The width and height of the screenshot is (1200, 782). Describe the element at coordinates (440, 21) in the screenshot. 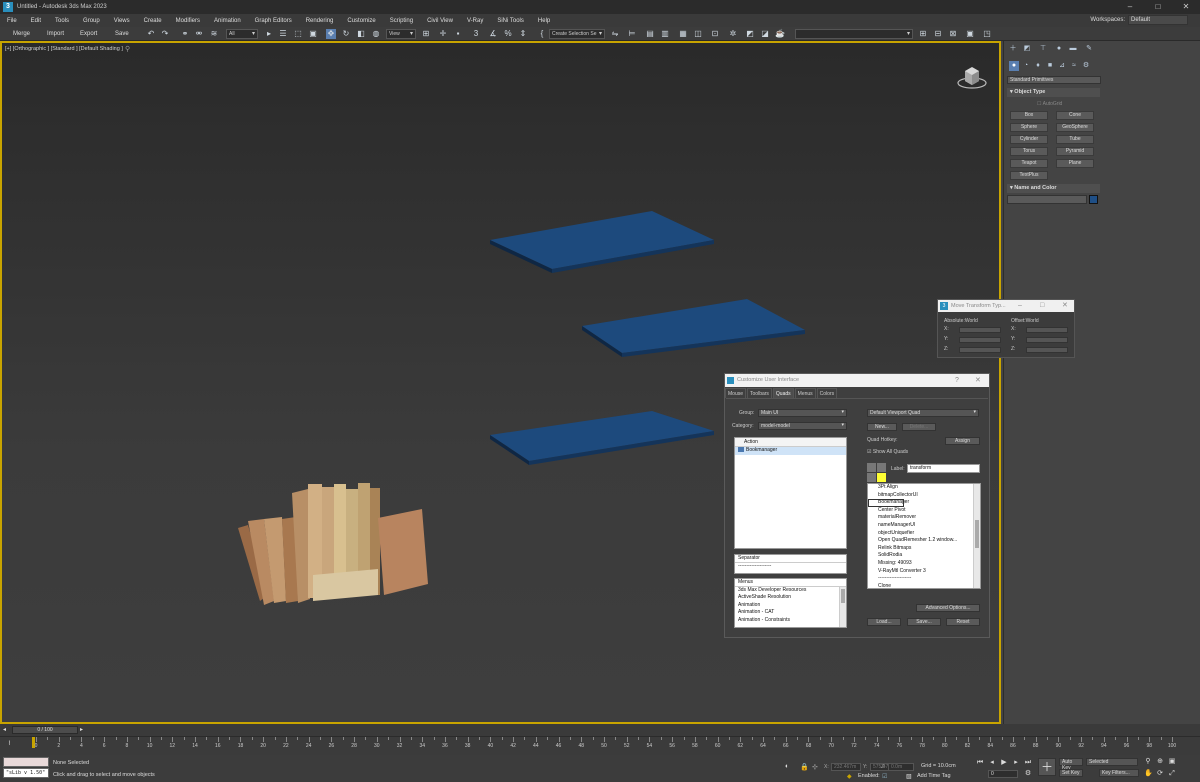

I see `menu-civil-view: Civil View` at that location.